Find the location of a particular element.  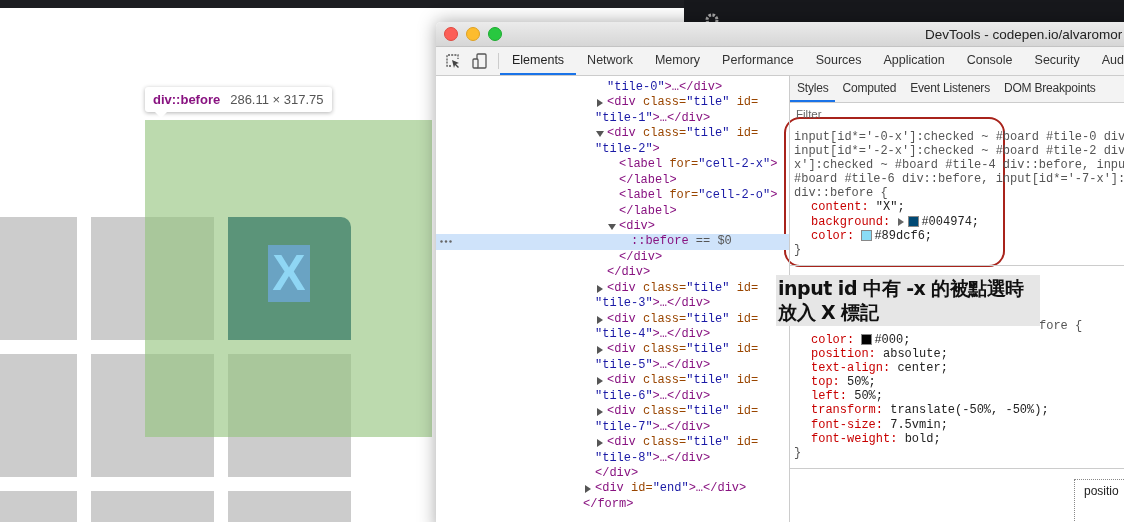

device-icon is located at coordinates (480, 61).